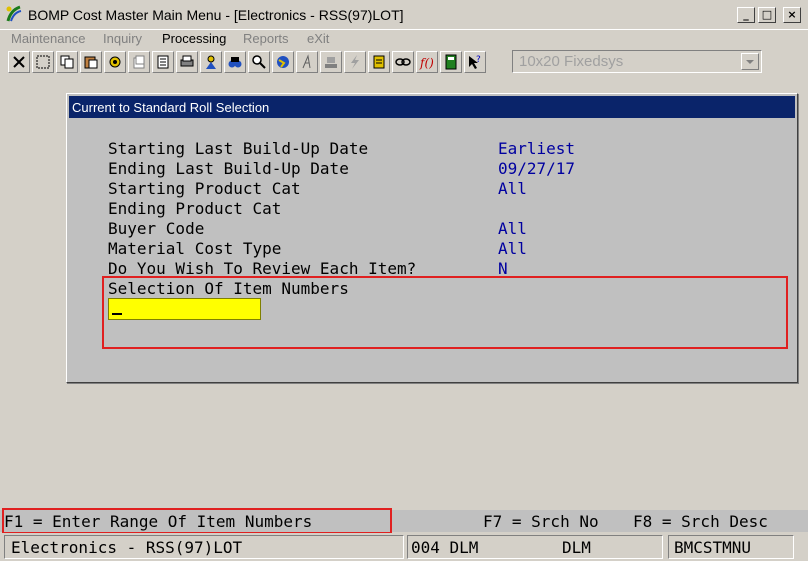  I want to click on document-icon, so click(139, 62).